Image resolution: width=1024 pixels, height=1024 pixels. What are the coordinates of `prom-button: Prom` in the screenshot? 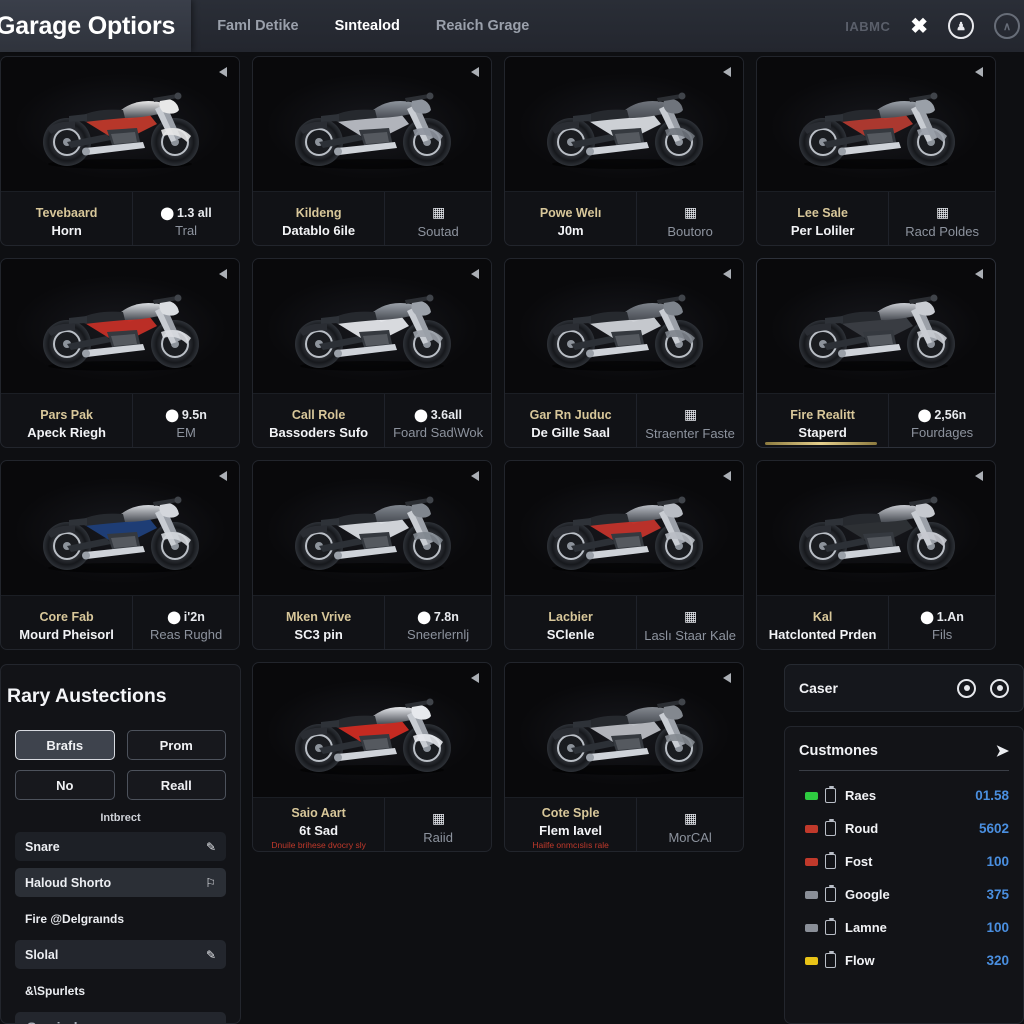 It's located at (176, 745).